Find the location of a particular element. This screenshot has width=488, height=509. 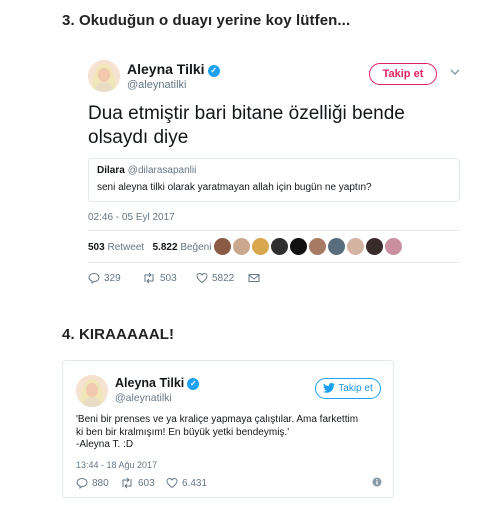

info-icon is located at coordinates (377, 483).